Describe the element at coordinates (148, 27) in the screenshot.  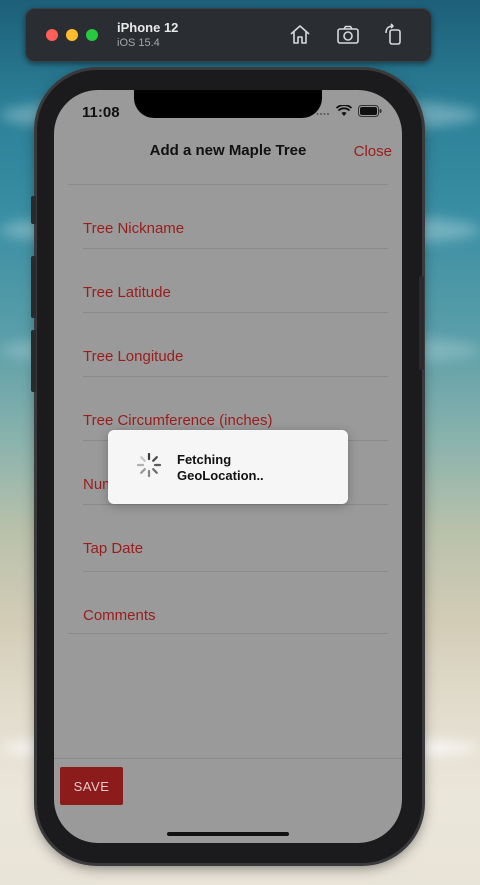
I see `device-name: iPhone 12` at that location.